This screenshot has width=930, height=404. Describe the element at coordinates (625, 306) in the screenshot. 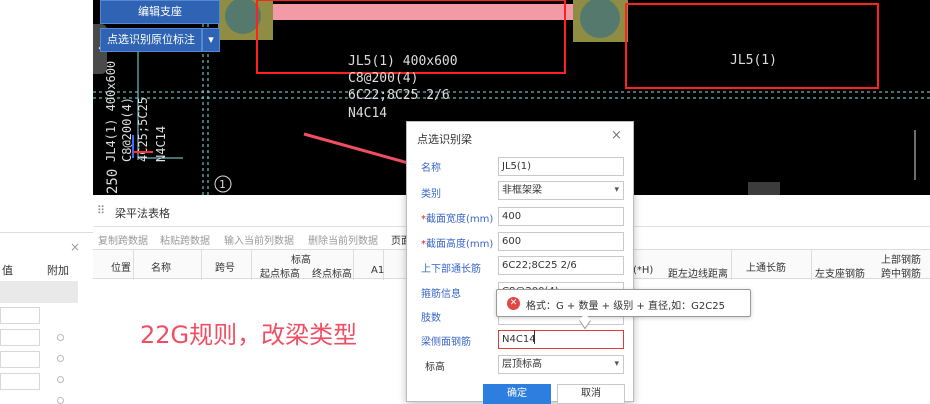

I see `tooltip-text: 格式：G + 数量 + 级别 + 直径,如：G2C25` at that location.